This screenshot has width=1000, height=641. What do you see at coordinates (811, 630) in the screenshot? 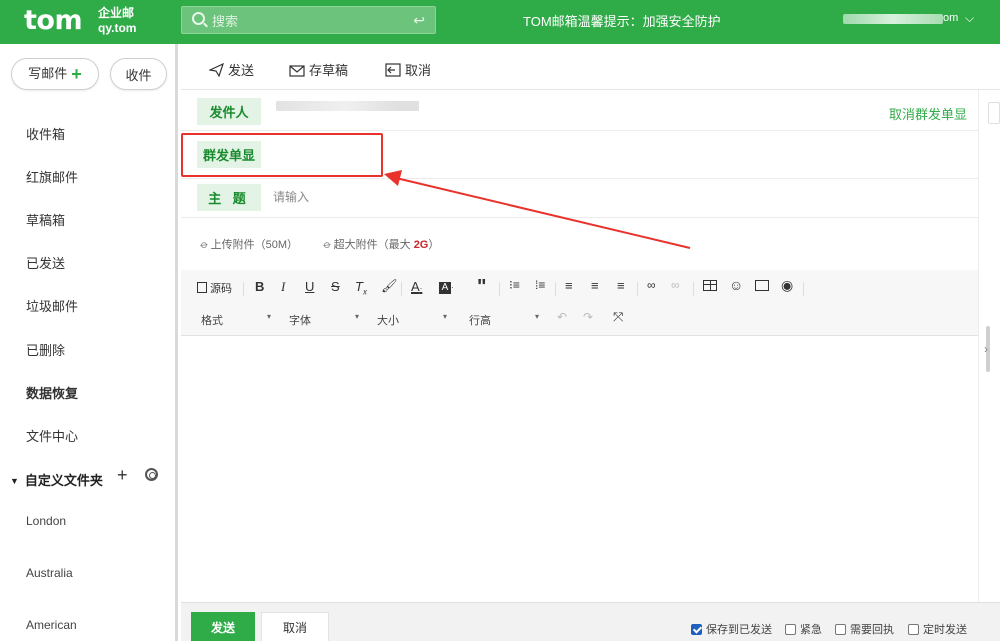
I see `option-urgent-label: 紧急` at bounding box center [811, 630].